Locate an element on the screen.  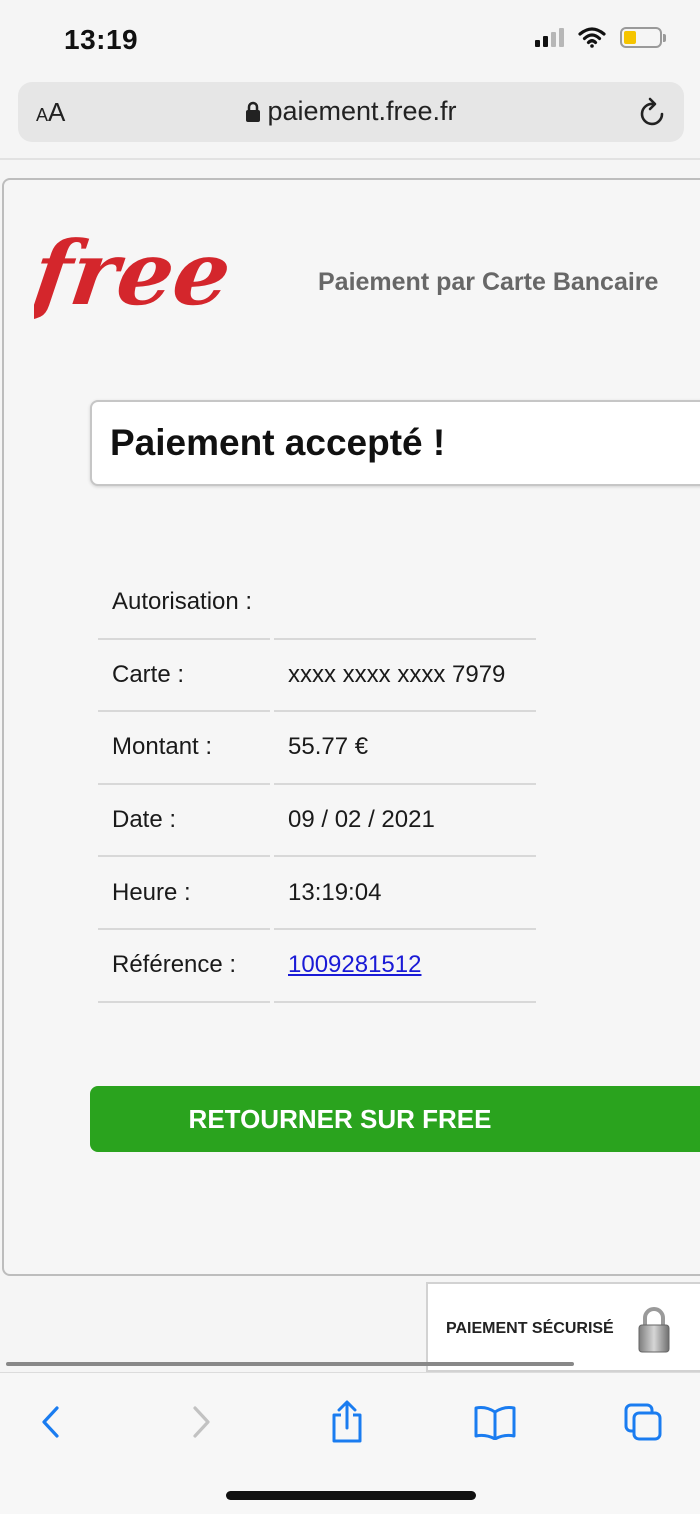
url-bar: AA paiement.free.fr is located at coordinates (351, 112).